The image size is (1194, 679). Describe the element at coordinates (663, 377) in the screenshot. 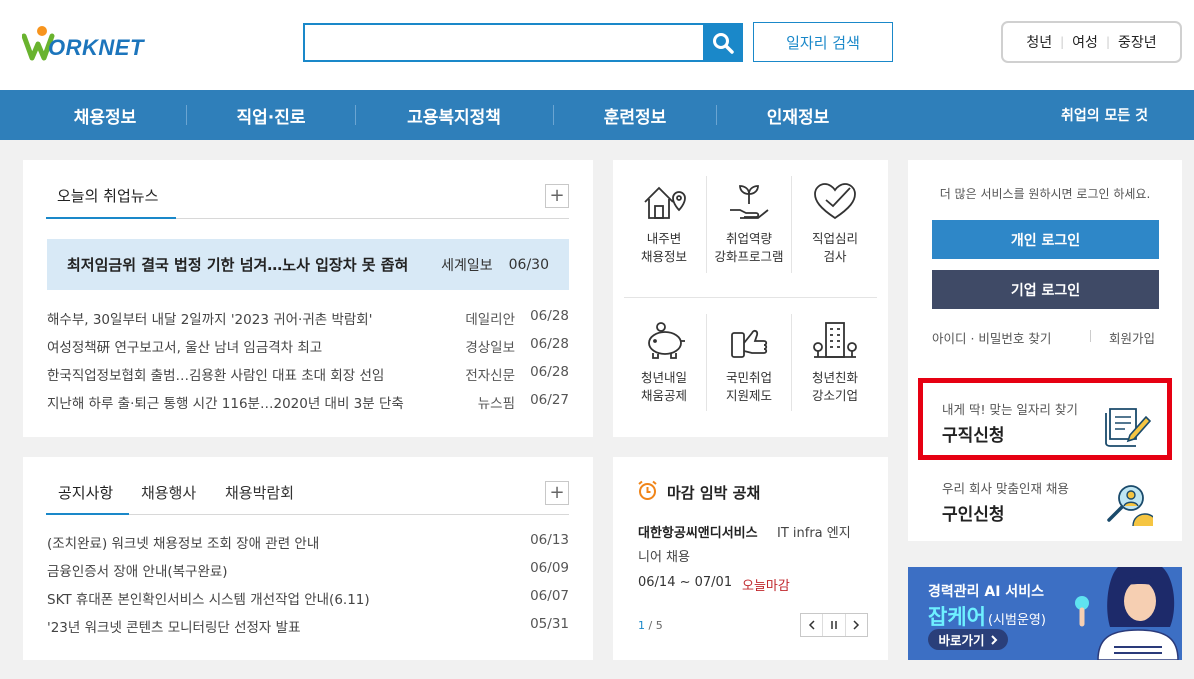

I see `service-label: 청년내일` at that location.